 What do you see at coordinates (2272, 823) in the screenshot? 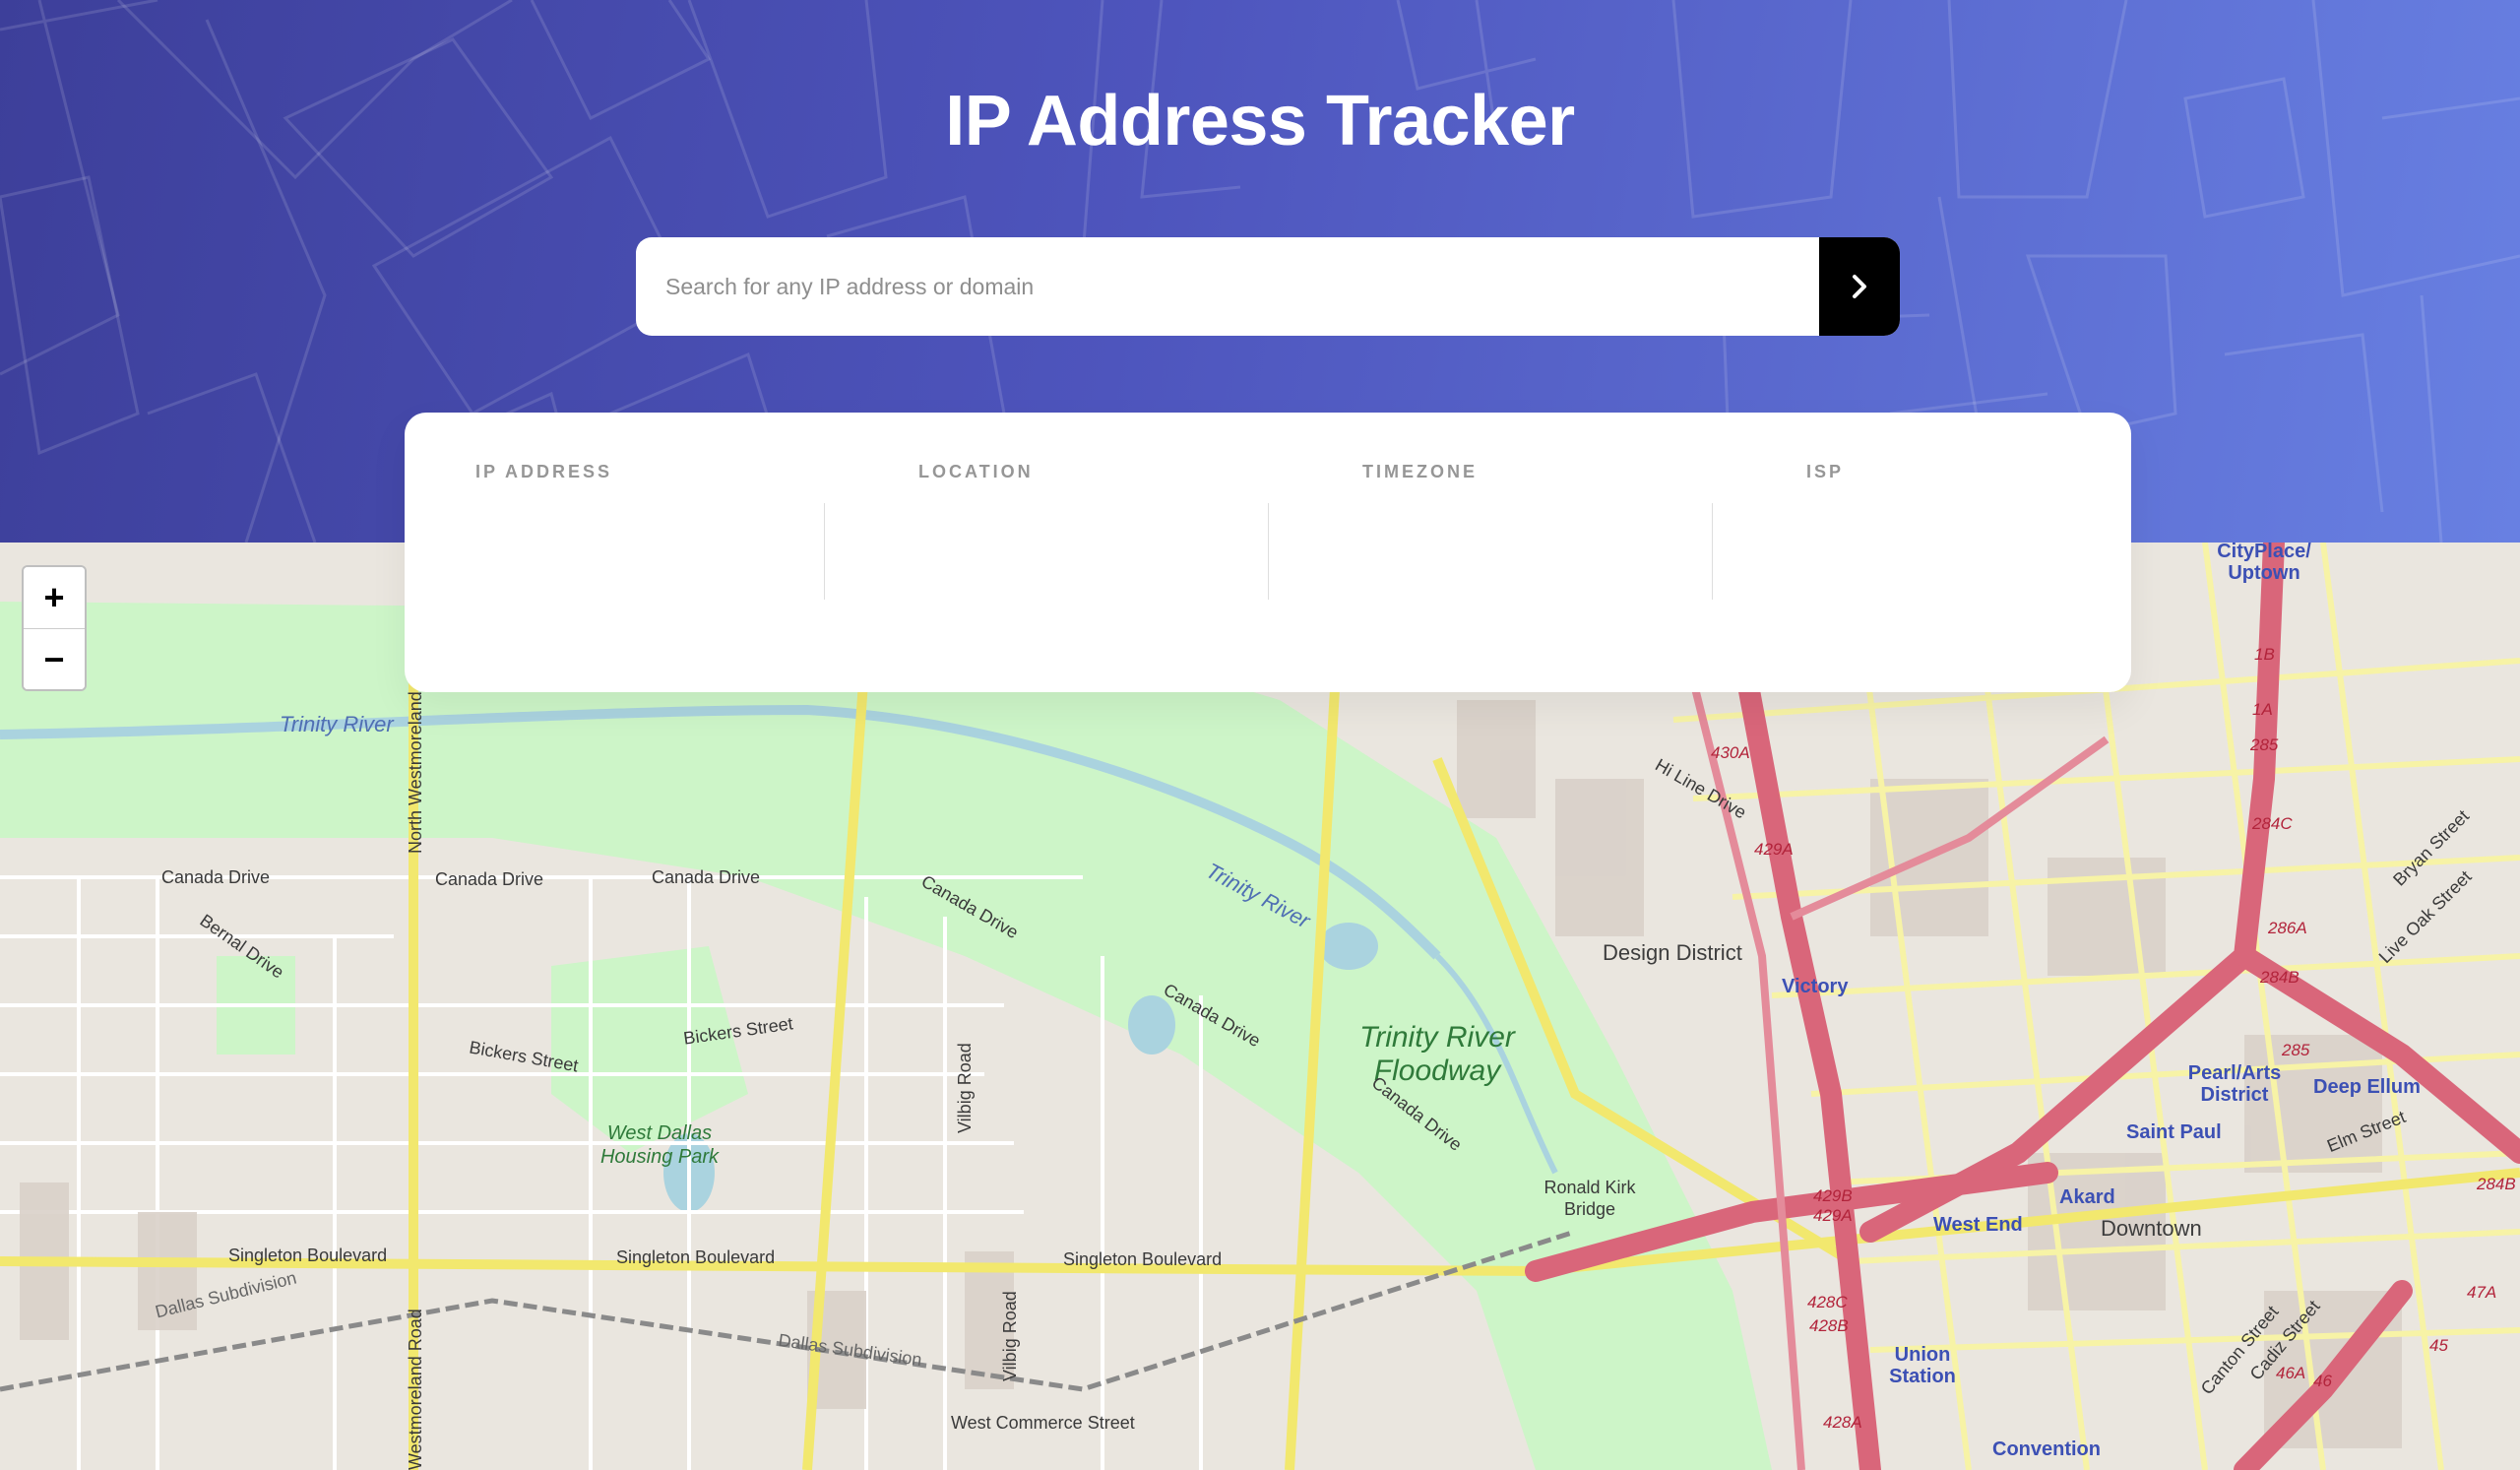
I see `map-label-exit-284c: 284C` at bounding box center [2272, 823].